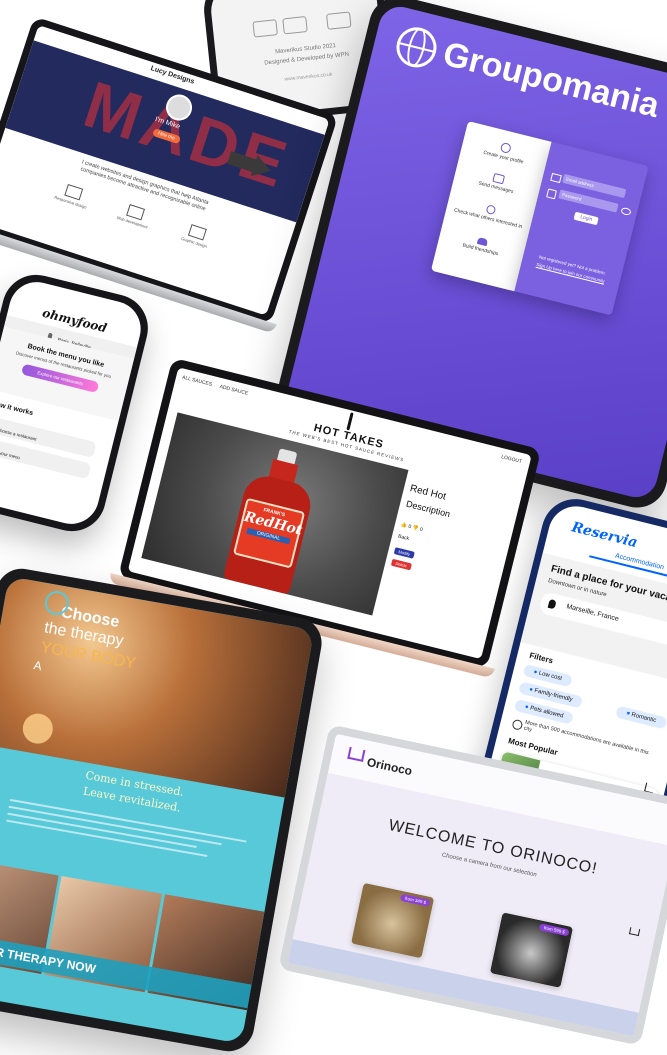  Describe the element at coordinates (403, 538) in the screenshot. I see `hottakes-back-button: Back` at that location.